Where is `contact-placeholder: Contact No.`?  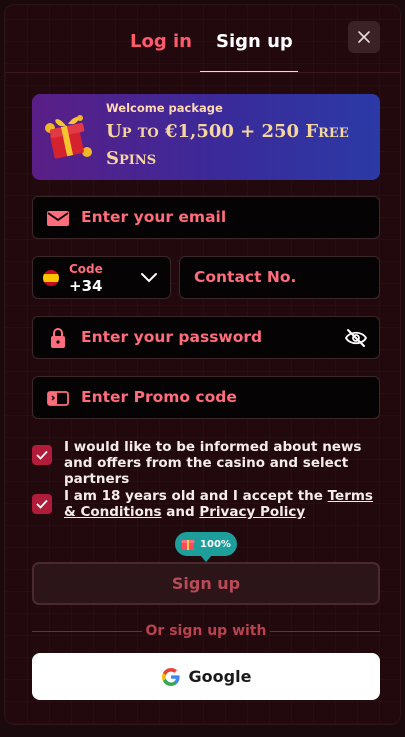
contact-placeholder: Contact No. is located at coordinates (245, 277).